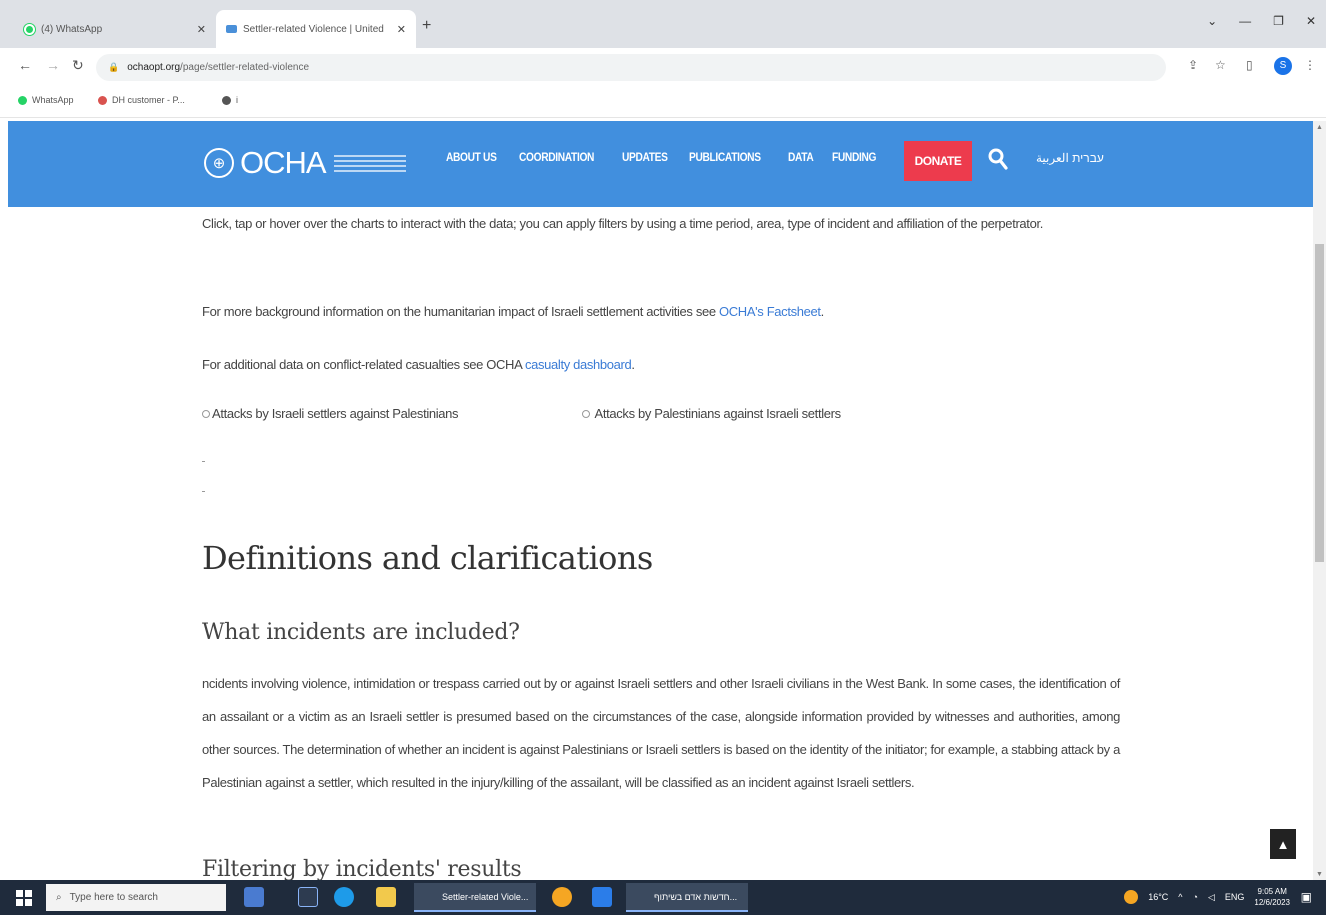  Describe the element at coordinates (245, 67) in the screenshot. I see `url-path: /page/settler-related-violence` at that location.